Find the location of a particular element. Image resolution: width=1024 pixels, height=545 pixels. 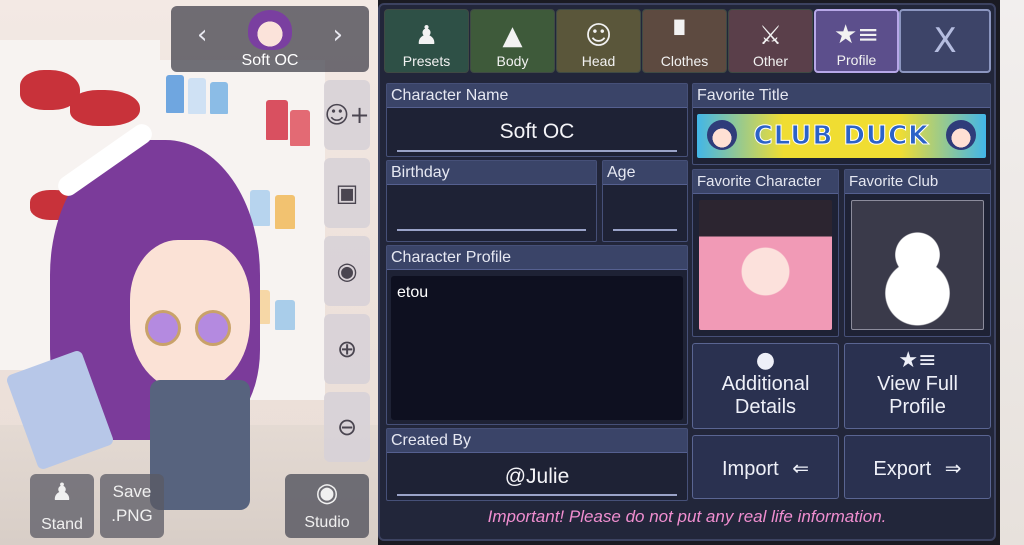

apple-icon: ● is located at coordinates (765, 360).